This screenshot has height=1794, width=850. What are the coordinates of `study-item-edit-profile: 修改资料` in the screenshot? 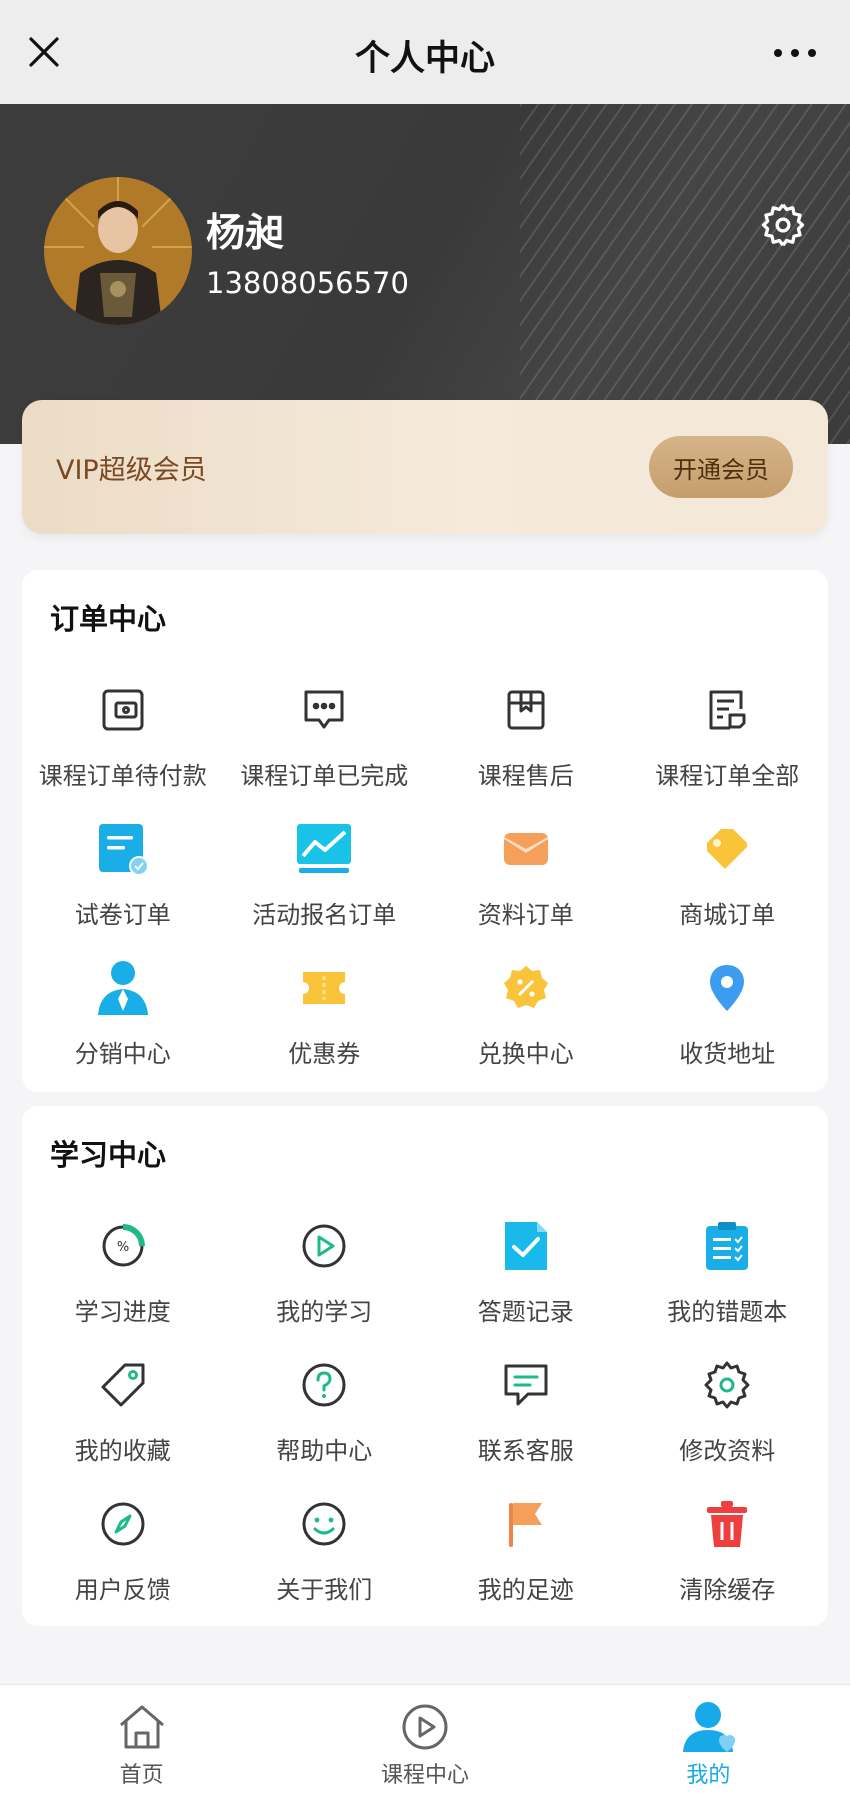 It's located at (728, 1422).